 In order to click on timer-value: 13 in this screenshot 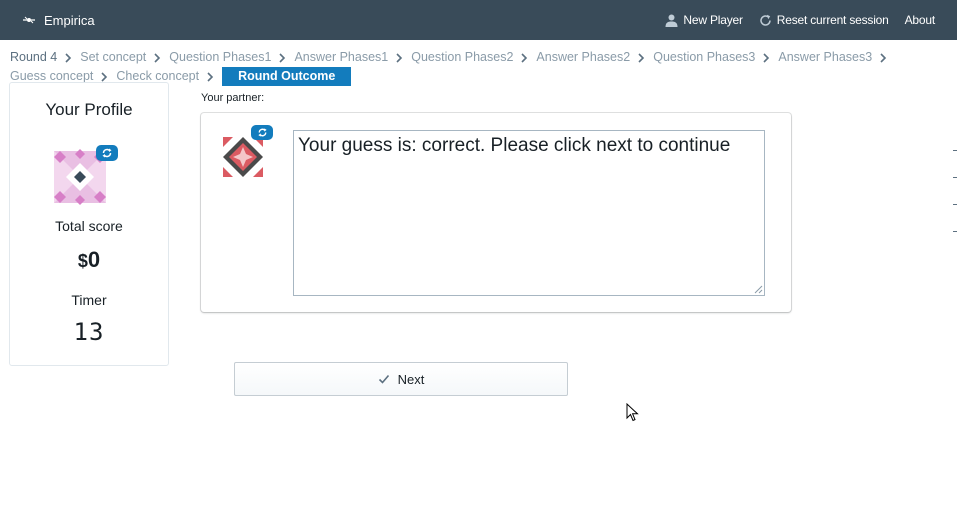, I will do `click(89, 332)`.